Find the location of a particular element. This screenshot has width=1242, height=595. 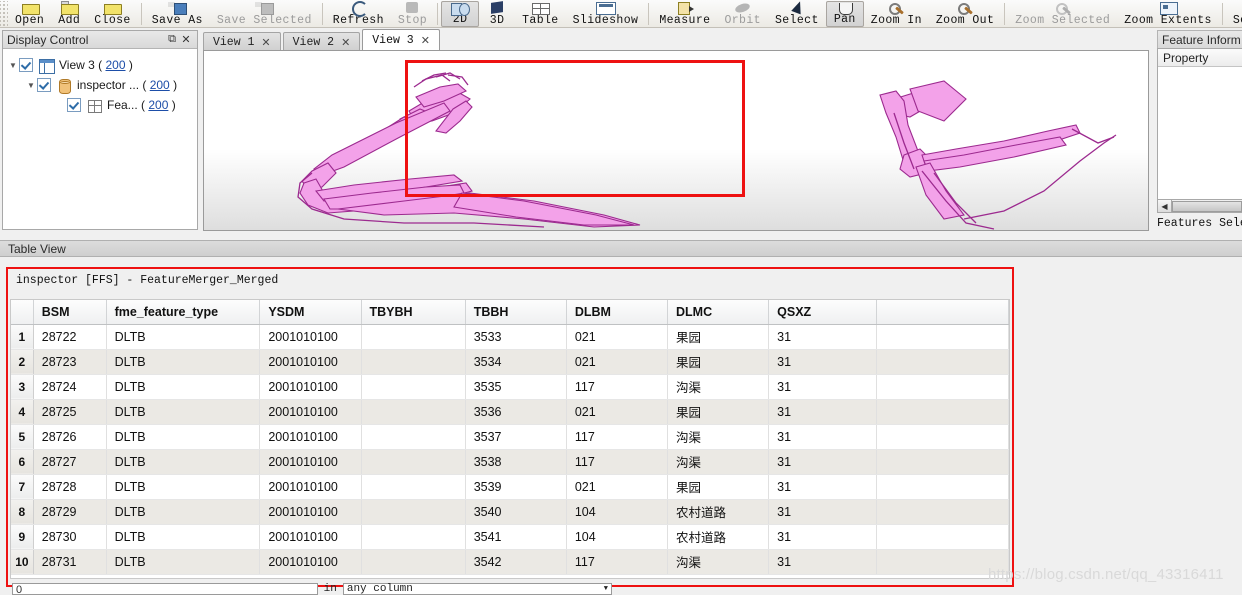

table-row: 10 28731 DLTB 2001010100 3542 117 沟渠 31 is located at coordinates (510, 562).